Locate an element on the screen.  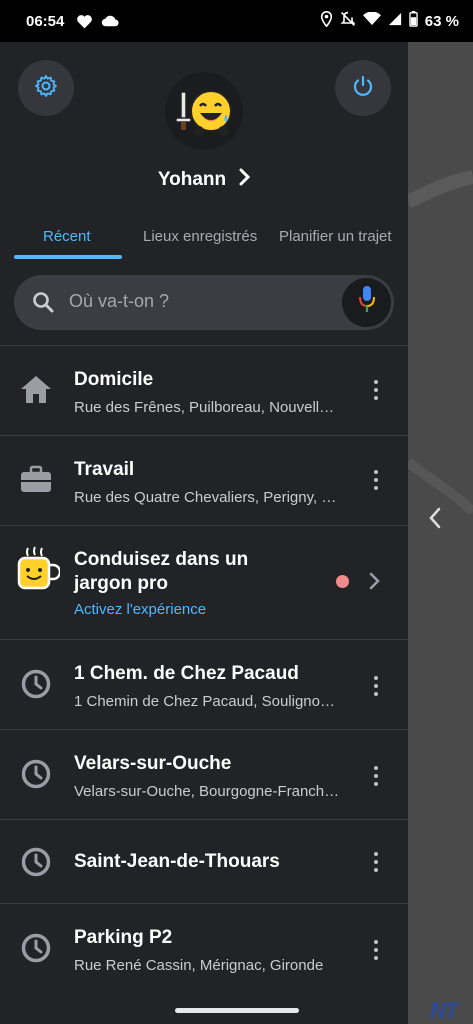
wifi-icon is located at coordinates (371, 20).